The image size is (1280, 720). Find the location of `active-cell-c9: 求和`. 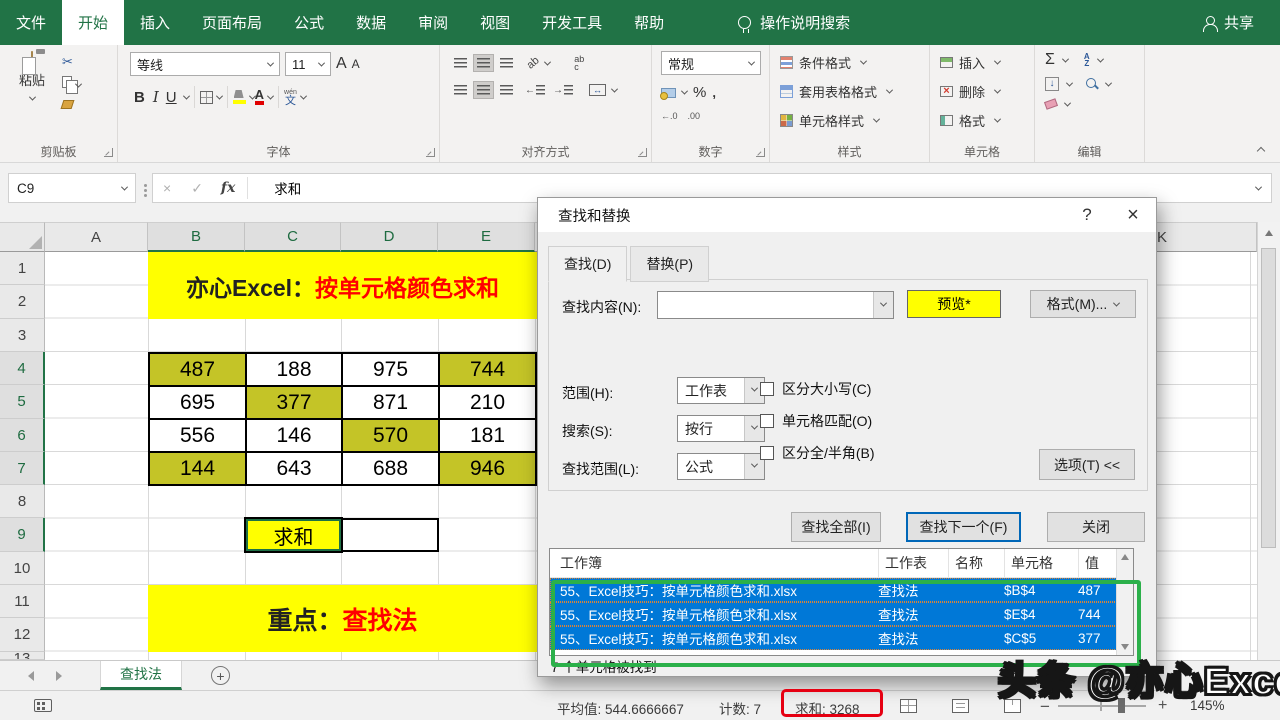

active-cell-c9: 求和 is located at coordinates (293, 535).